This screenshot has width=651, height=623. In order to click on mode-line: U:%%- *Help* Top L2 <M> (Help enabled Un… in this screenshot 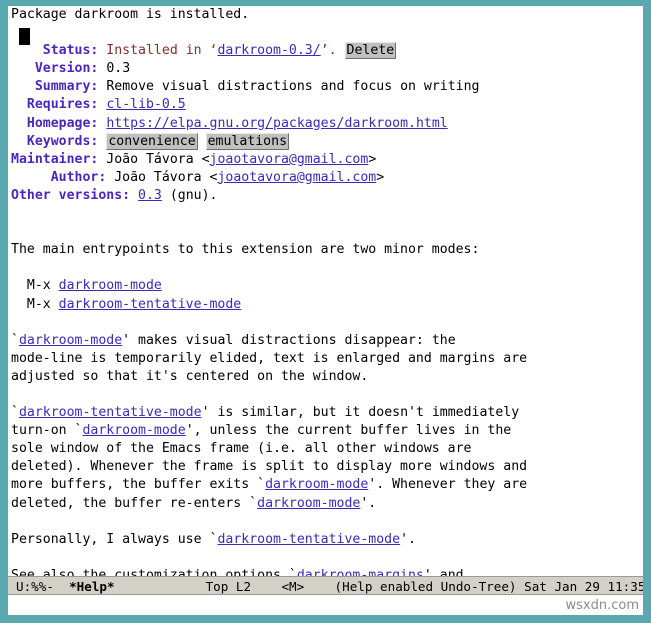, I will do `click(325, 585)`.